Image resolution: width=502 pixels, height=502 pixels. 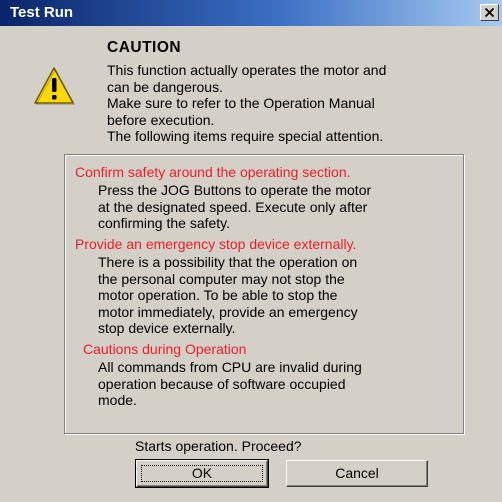 I want to click on close-icon, so click(x=489, y=12).